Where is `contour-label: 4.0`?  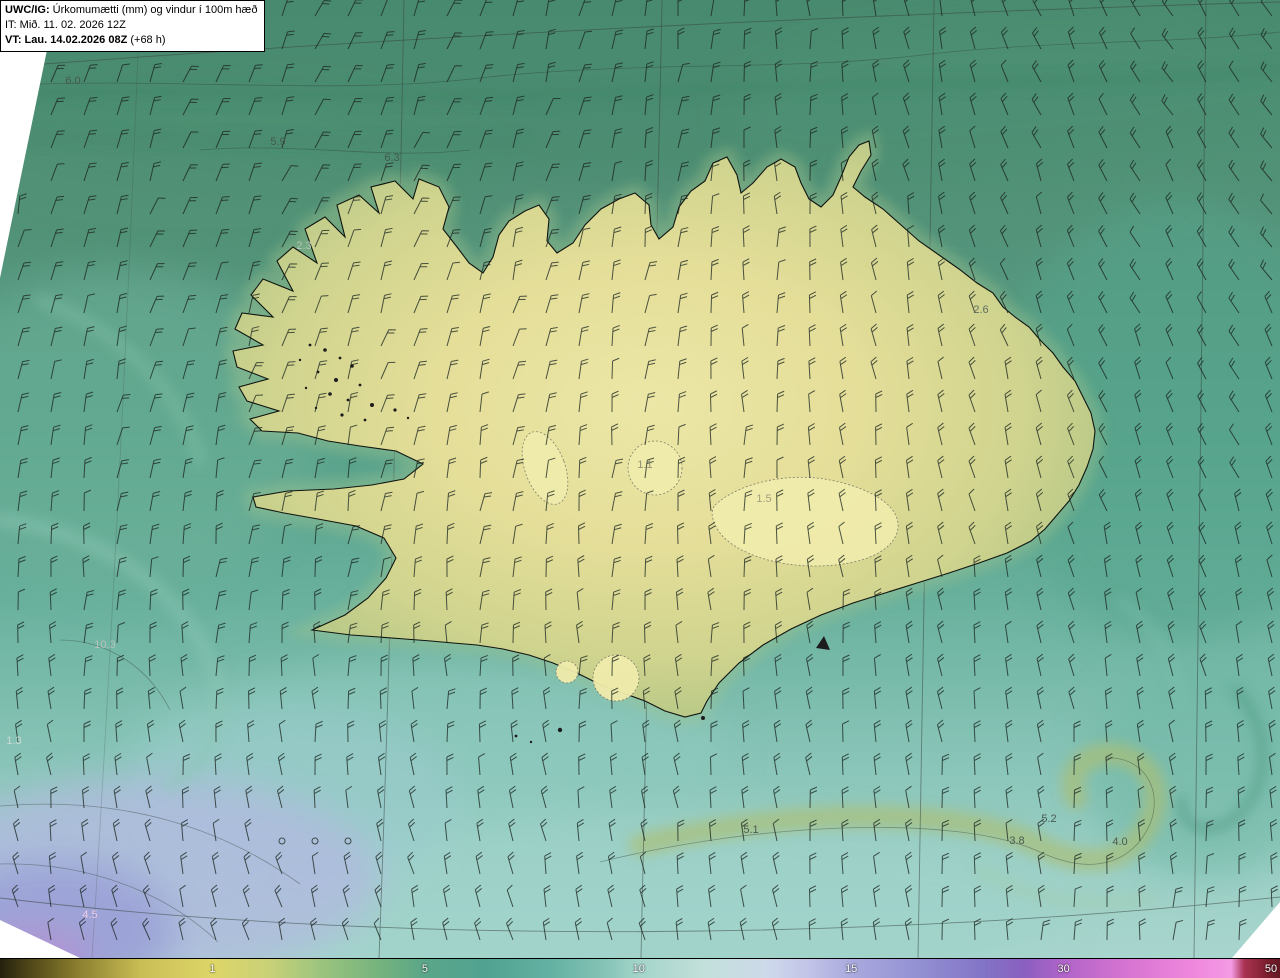 contour-label: 4.0 is located at coordinates (1119, 842).